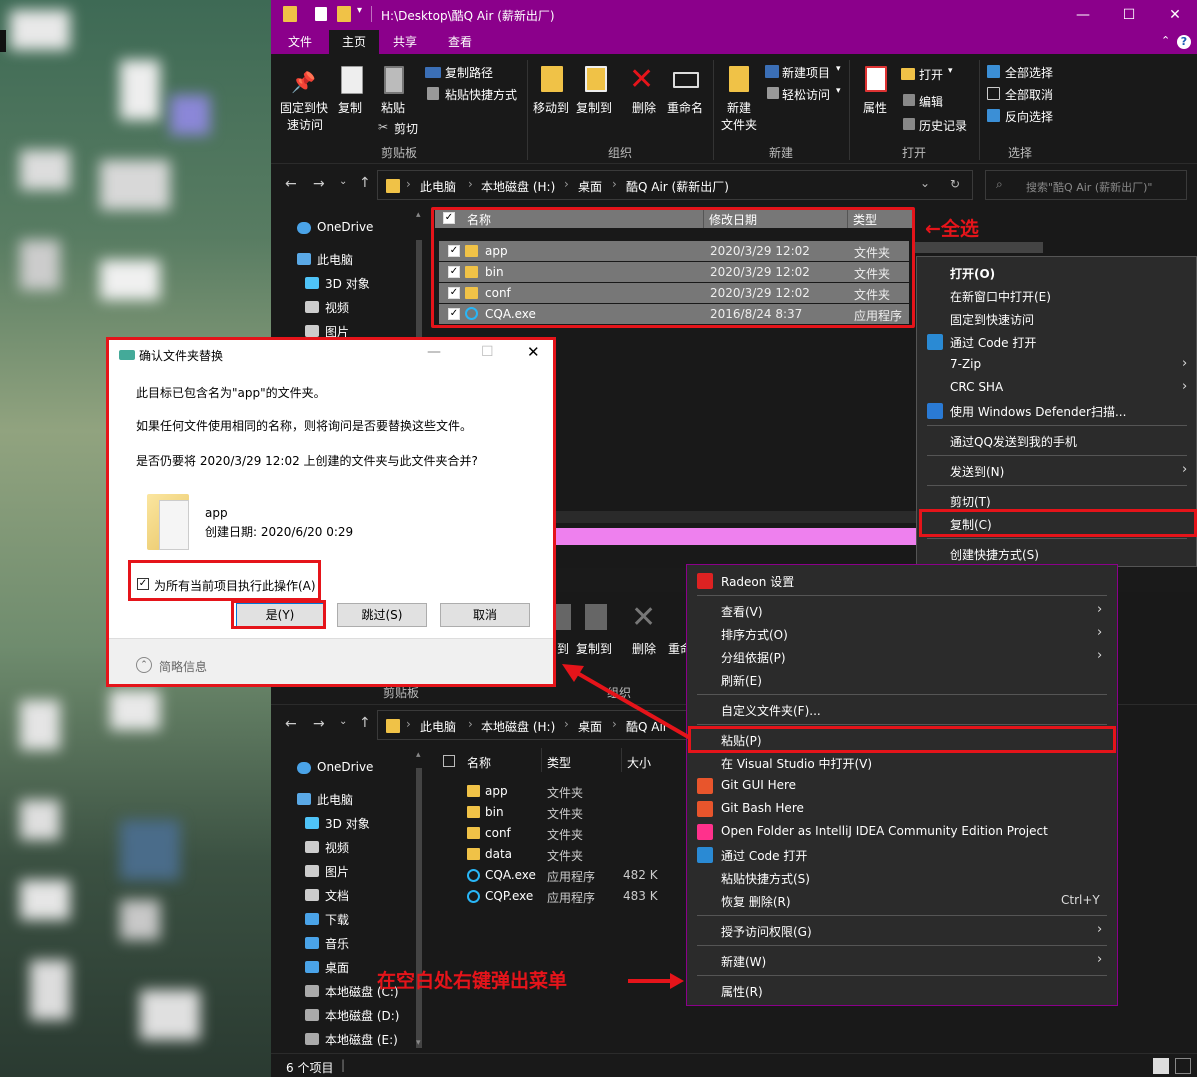 Image resolution: width=1197 pixels, height=1077 pixels. Describe the element at coordinates (345, 767) in the screenshot. I see `nav-item: OneDrive` at that location.